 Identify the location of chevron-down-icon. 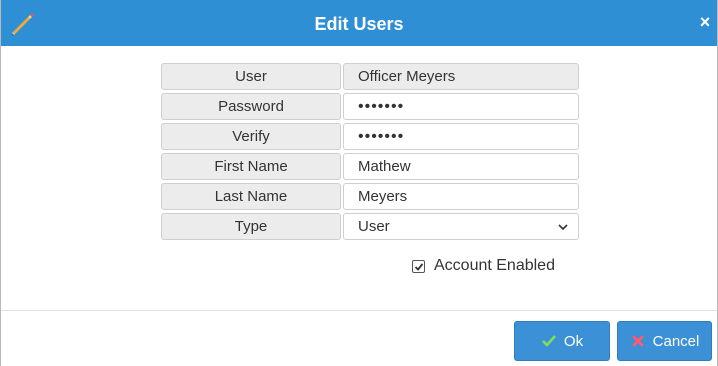
(563, 227).